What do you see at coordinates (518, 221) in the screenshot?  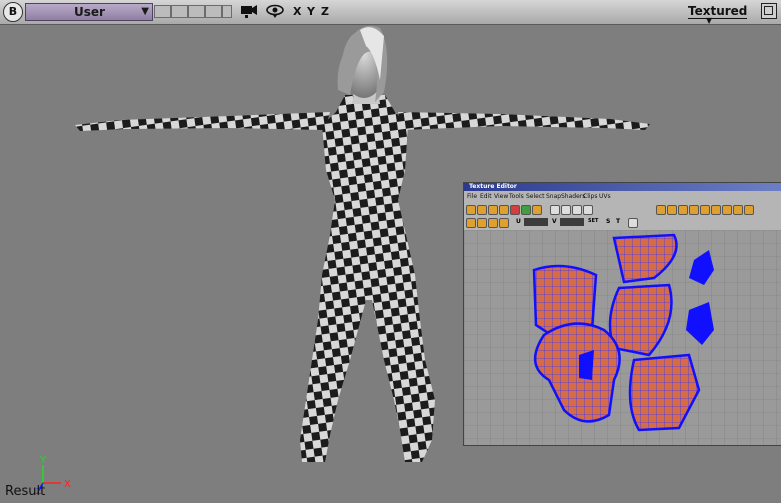 I see `u-label: U` at bounding box center [518, 221].